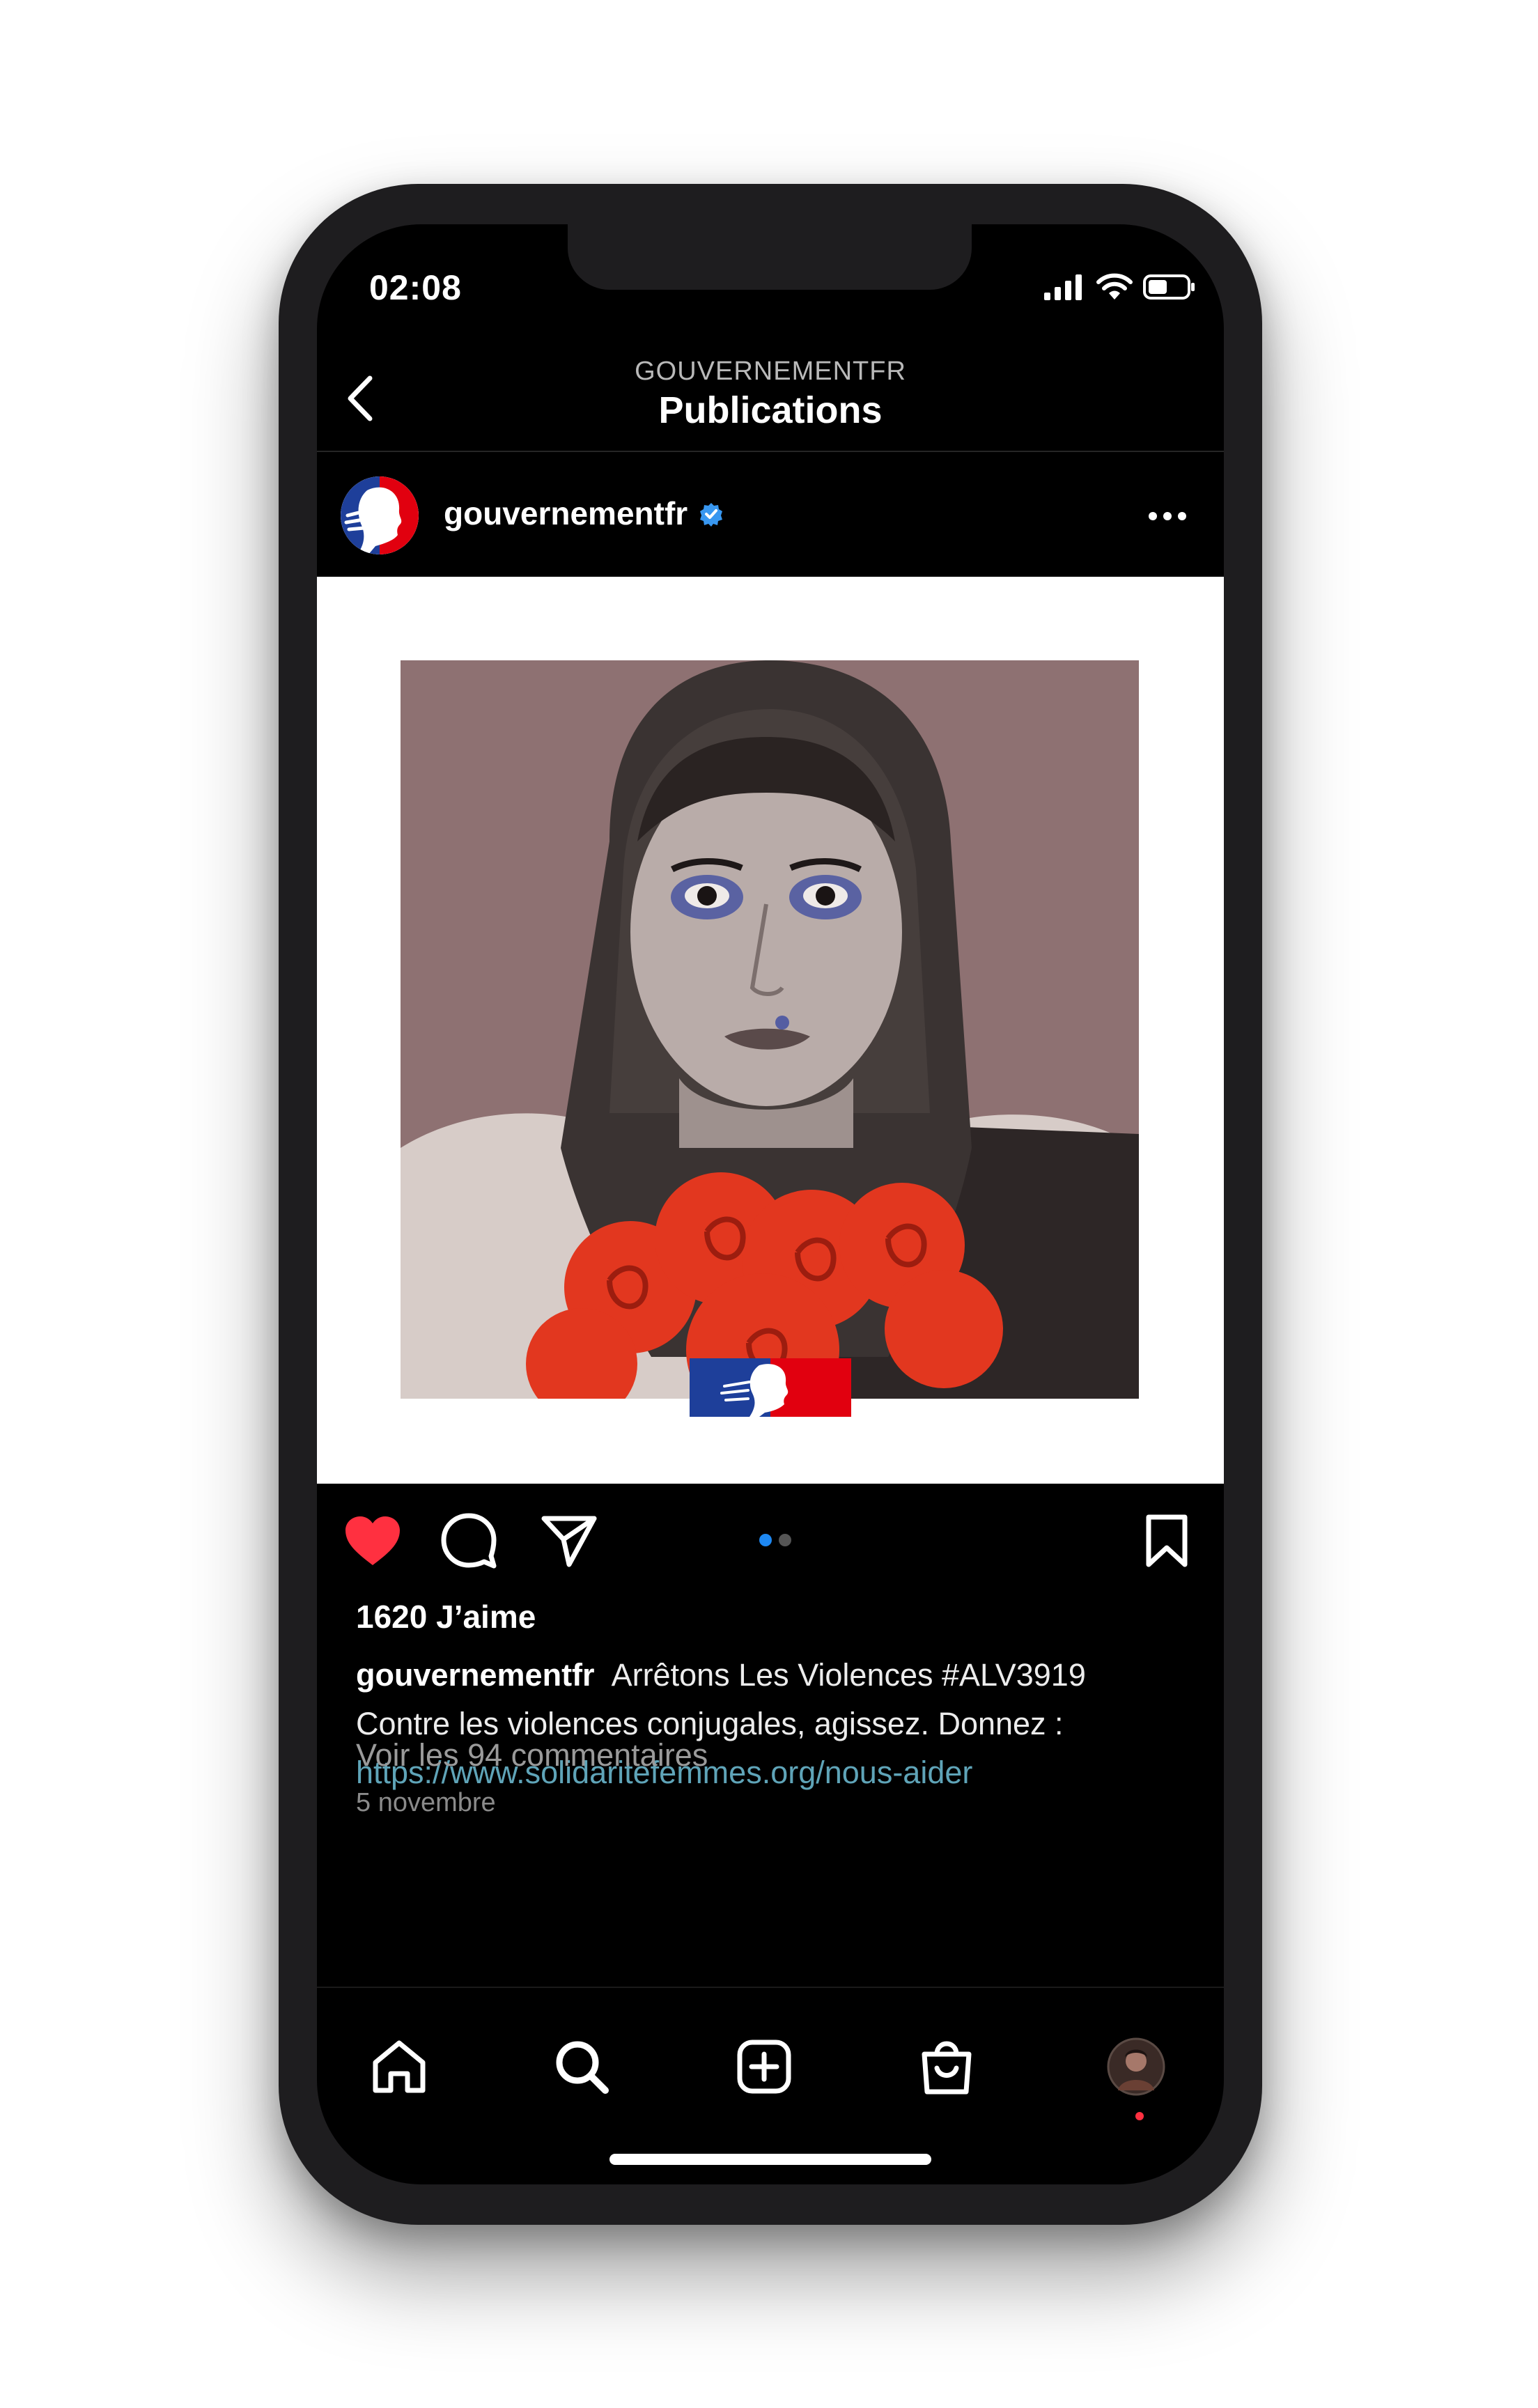  I want to click on nav-home-button, so click(399, 2066).